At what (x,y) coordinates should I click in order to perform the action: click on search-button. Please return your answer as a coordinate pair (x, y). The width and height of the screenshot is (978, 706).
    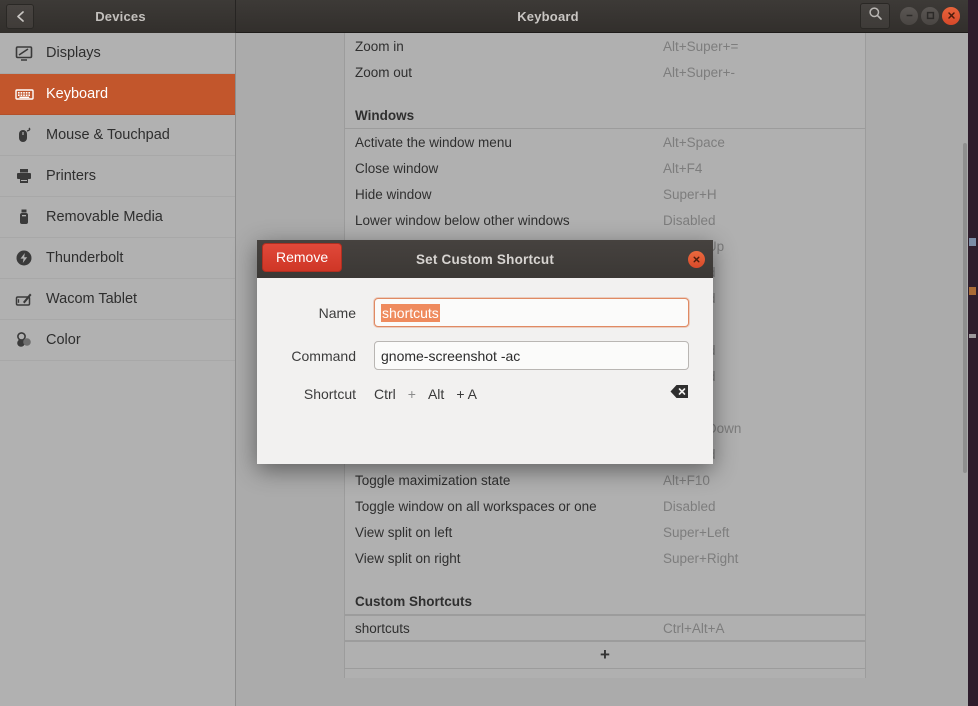
    Looking at the image, I should click on (875, 16).